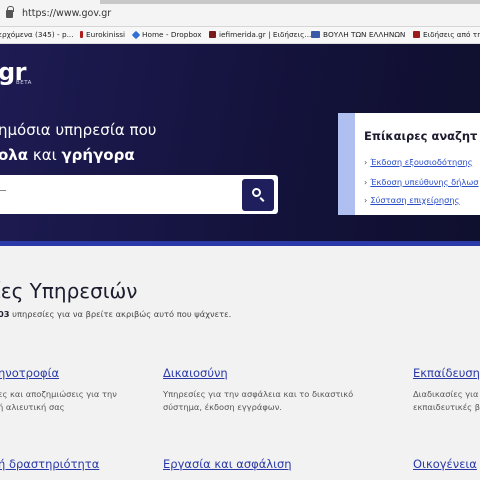 The height and width of the screenshot is (480, 480). I want to click on category-description: ή αλιευτική σας, so click(32, 407).